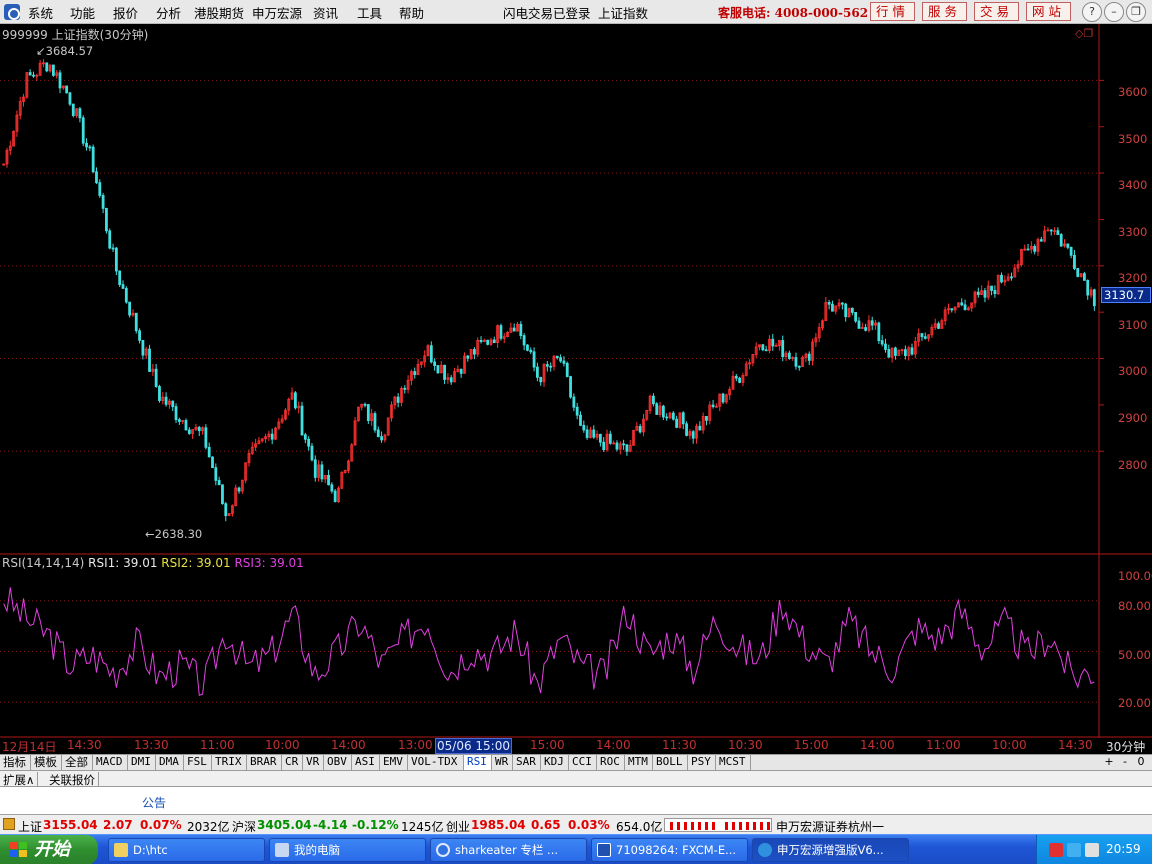  I want to click on cy-pct: 0.03%, so click(589, 825).